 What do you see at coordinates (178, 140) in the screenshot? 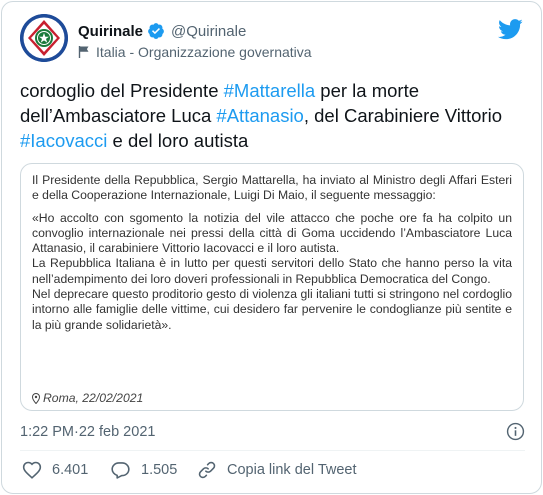
I see `tweet-text-part: e del loro autista` at bounding box center [178, 140].